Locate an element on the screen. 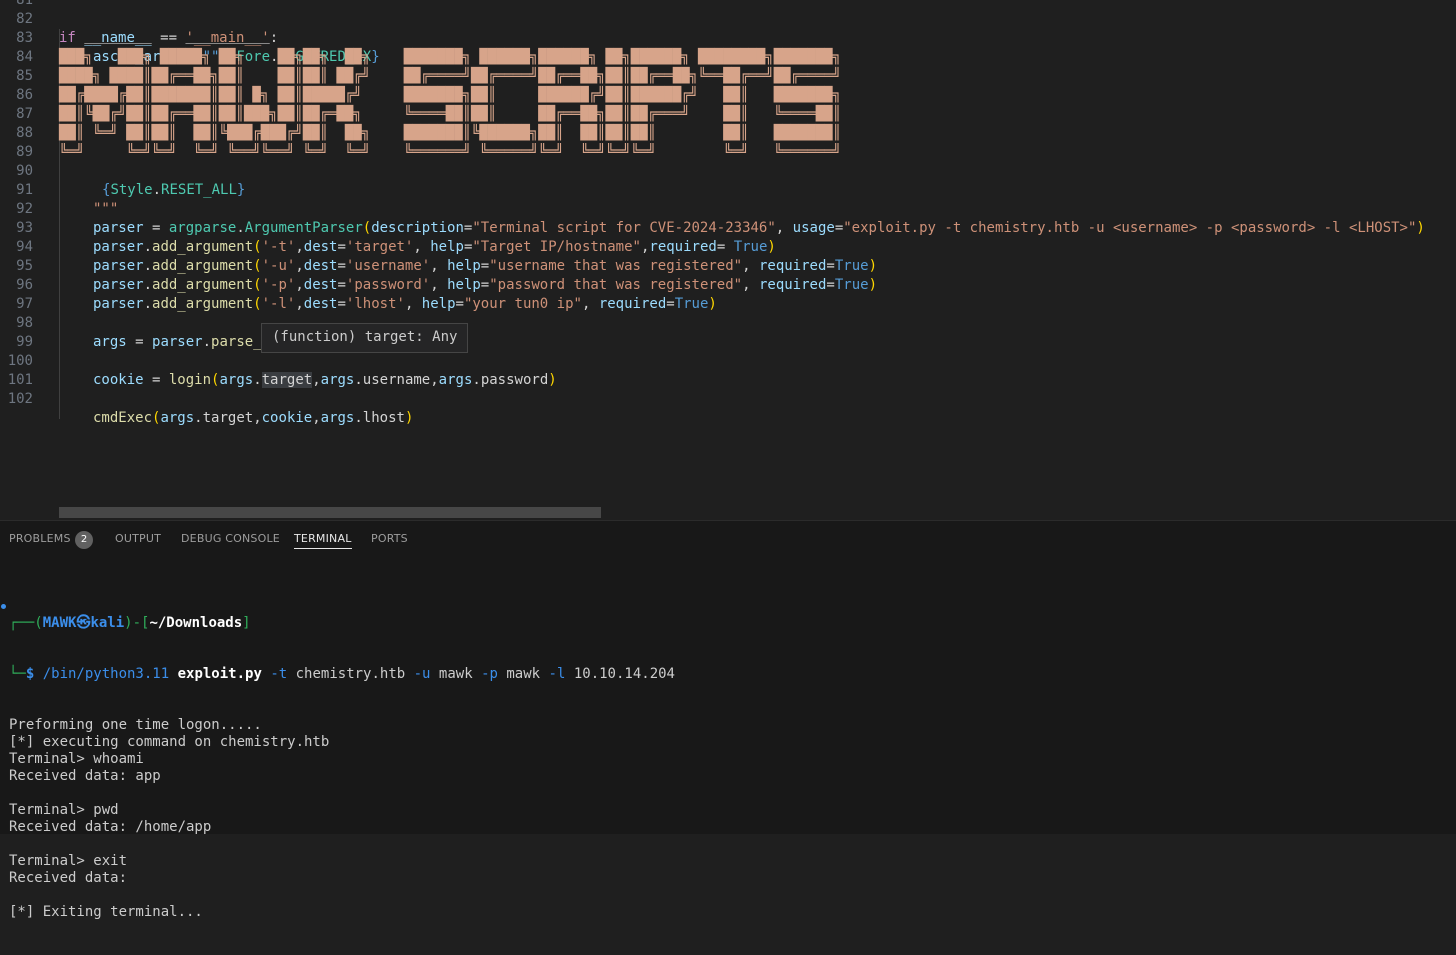 This screenshot has width=1456, height=955. terminal-line: Terminal> exit is located at coordinates (68, 861).